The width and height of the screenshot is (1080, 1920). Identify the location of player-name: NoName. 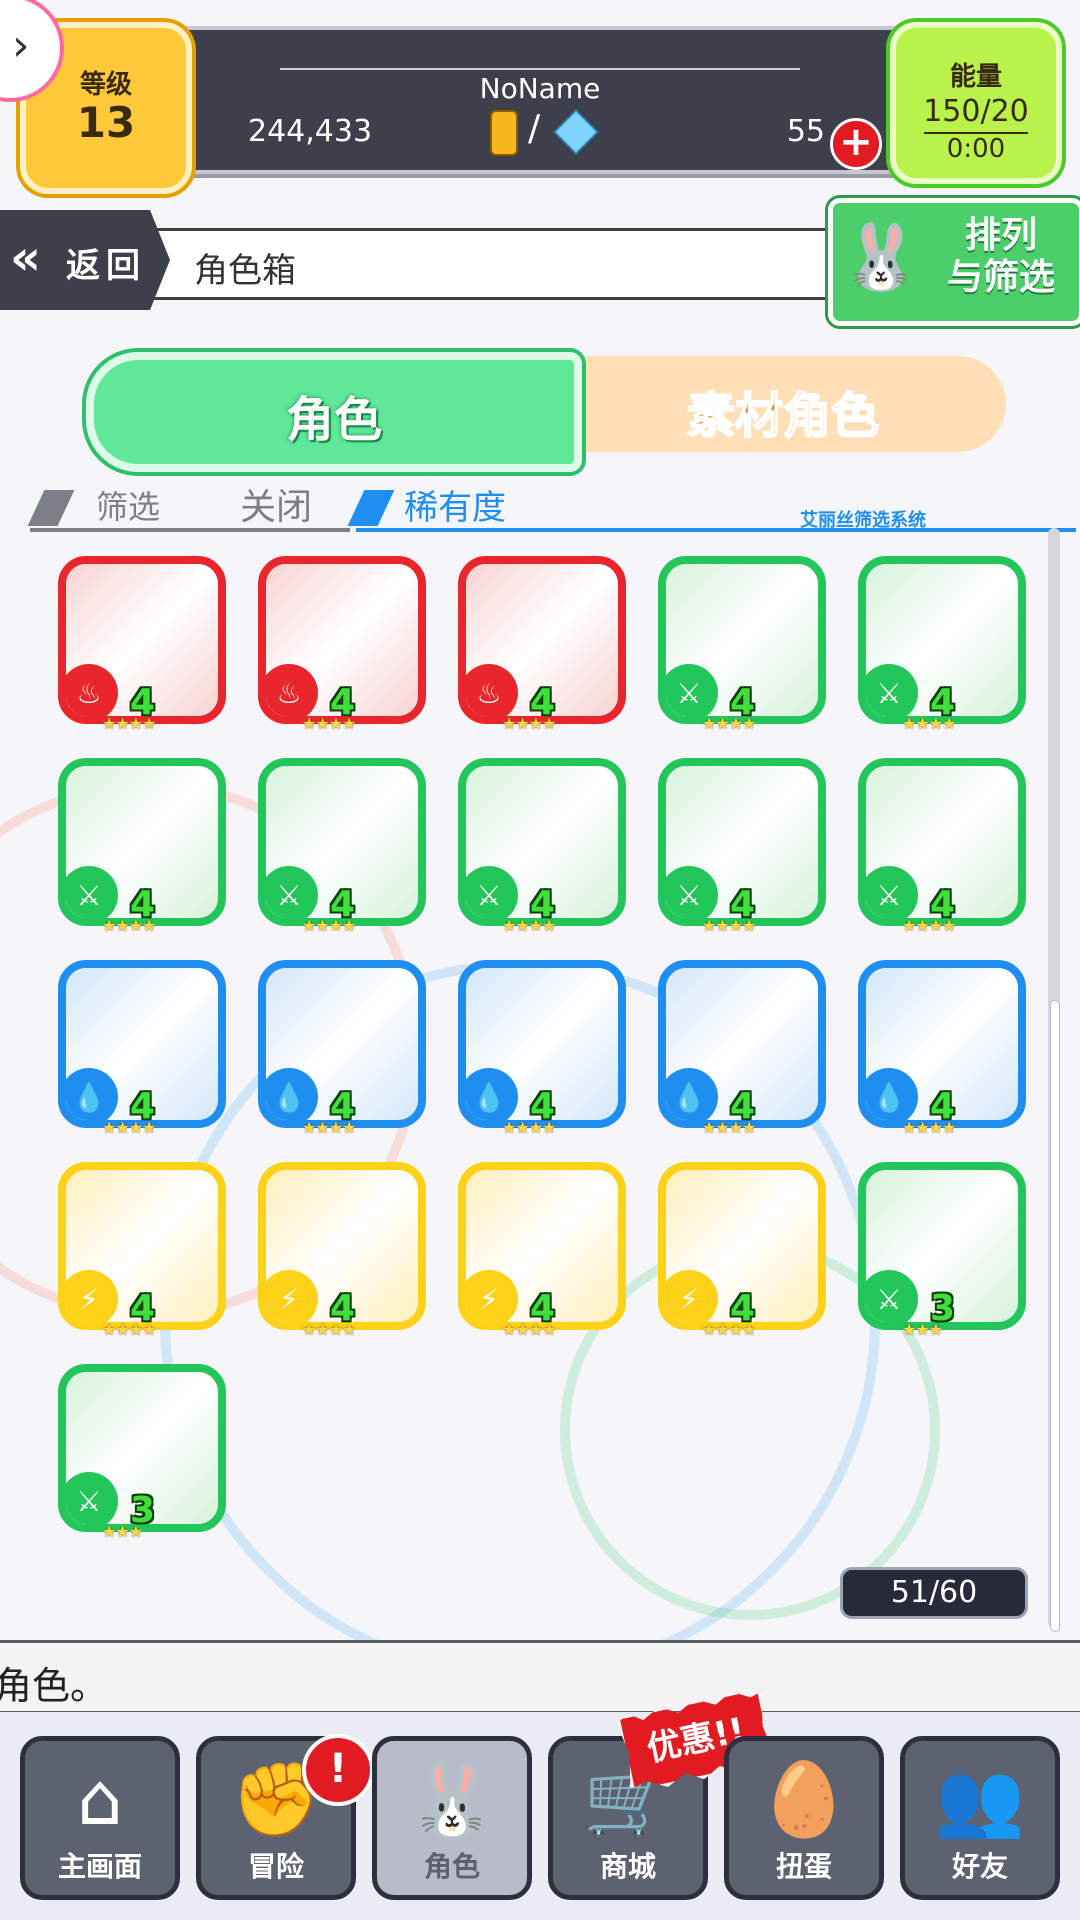
(540, 88).